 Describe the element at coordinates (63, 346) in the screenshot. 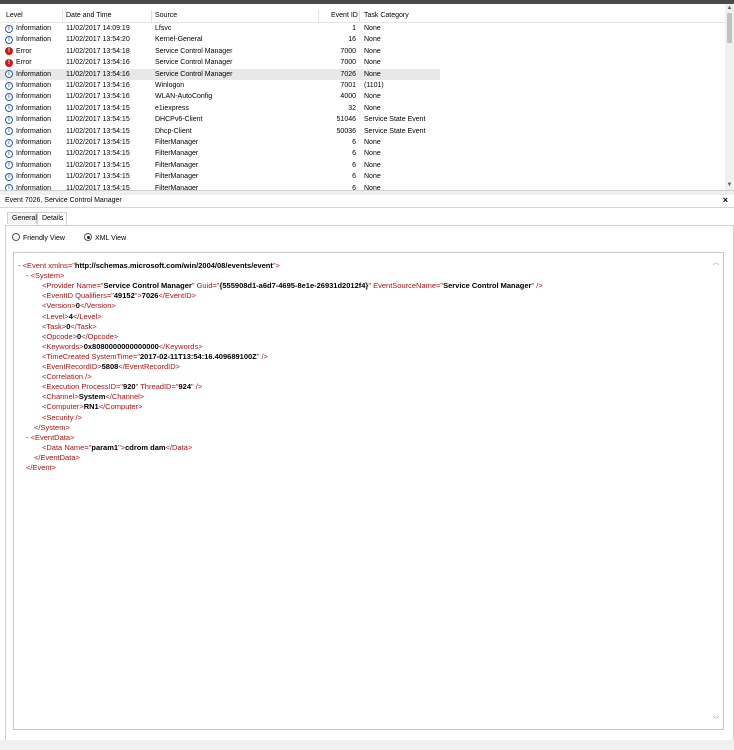

I see `xml-token: <Keywords>` at that location.